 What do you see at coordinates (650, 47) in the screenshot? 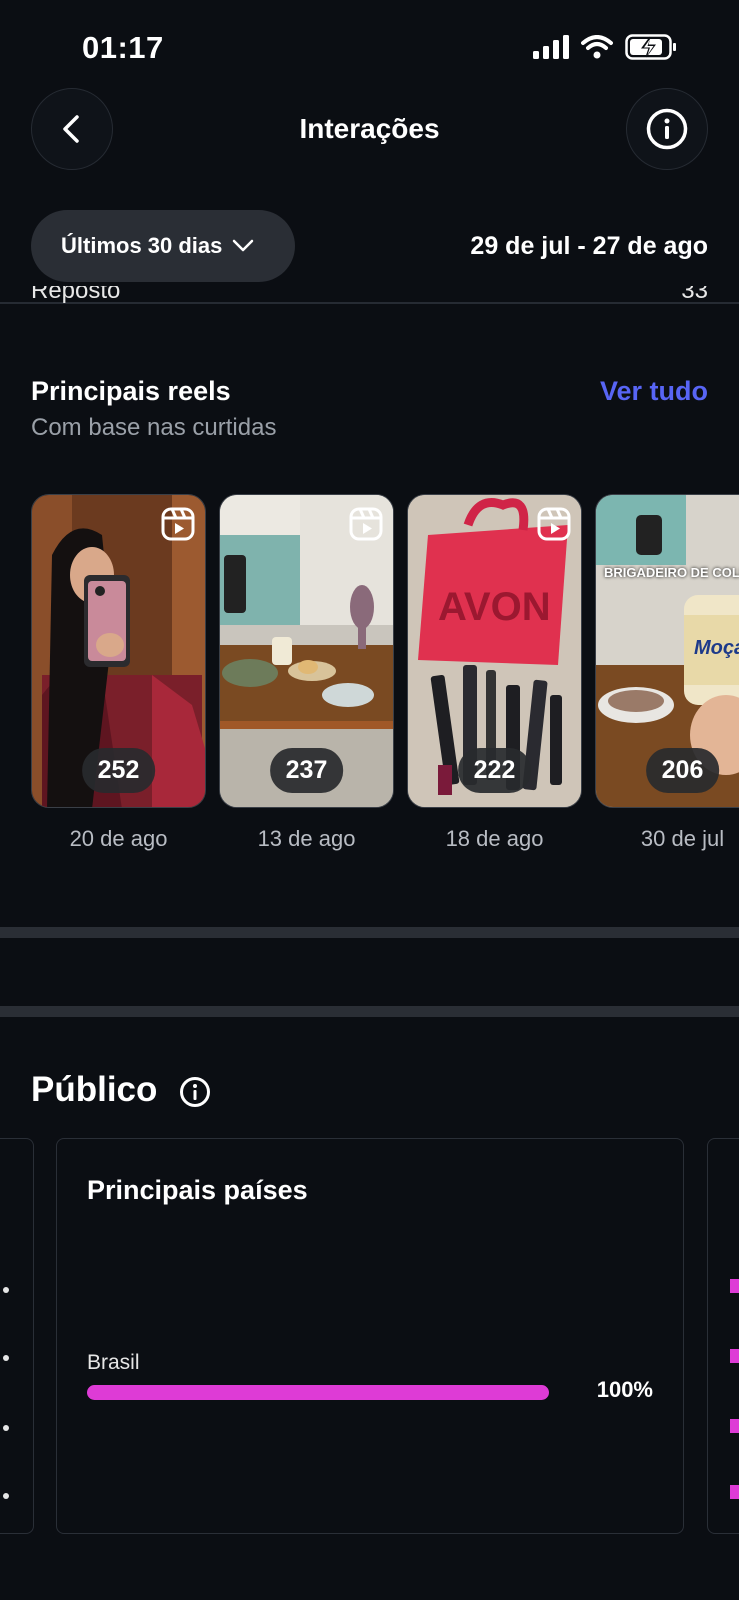
I see `battery-icon` at bounding box center [650, 47].